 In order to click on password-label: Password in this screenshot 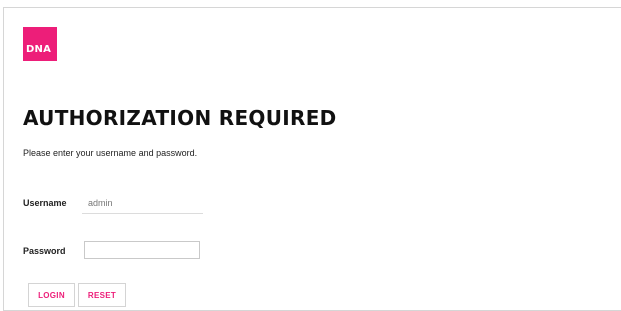, I will do `click(44, 251)`.